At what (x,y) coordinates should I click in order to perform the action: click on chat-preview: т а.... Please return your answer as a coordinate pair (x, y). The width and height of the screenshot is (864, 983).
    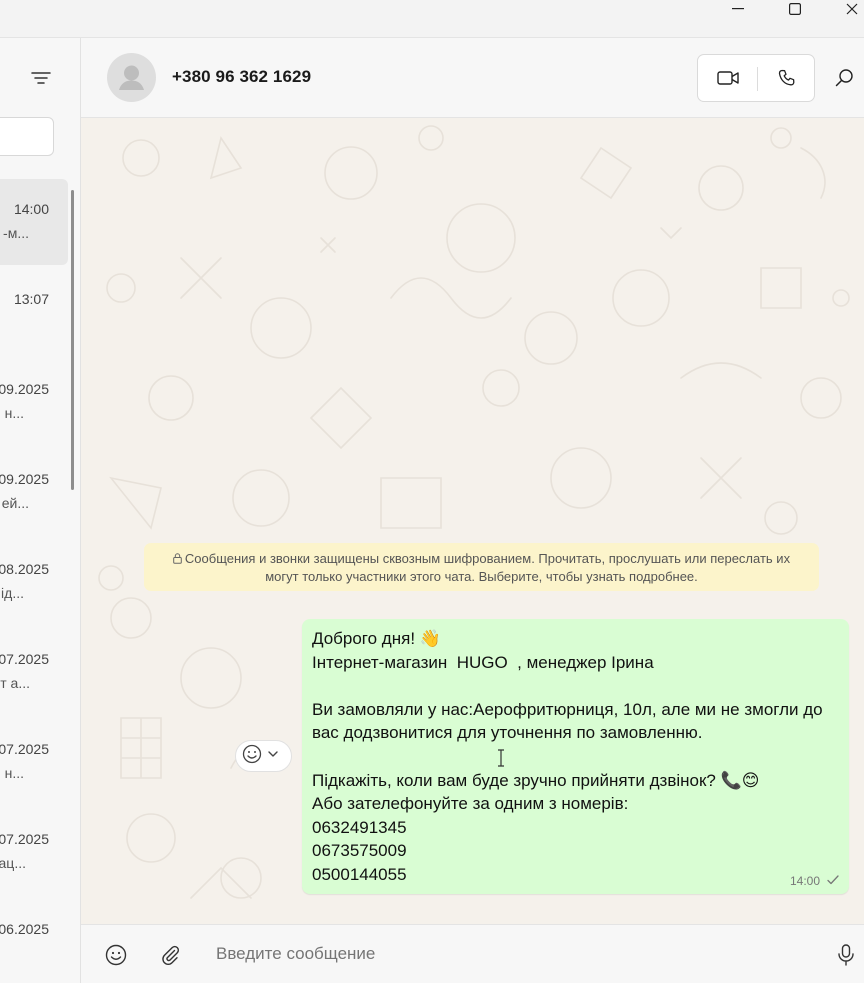
    Looking at the image, I should click on (15, 683).